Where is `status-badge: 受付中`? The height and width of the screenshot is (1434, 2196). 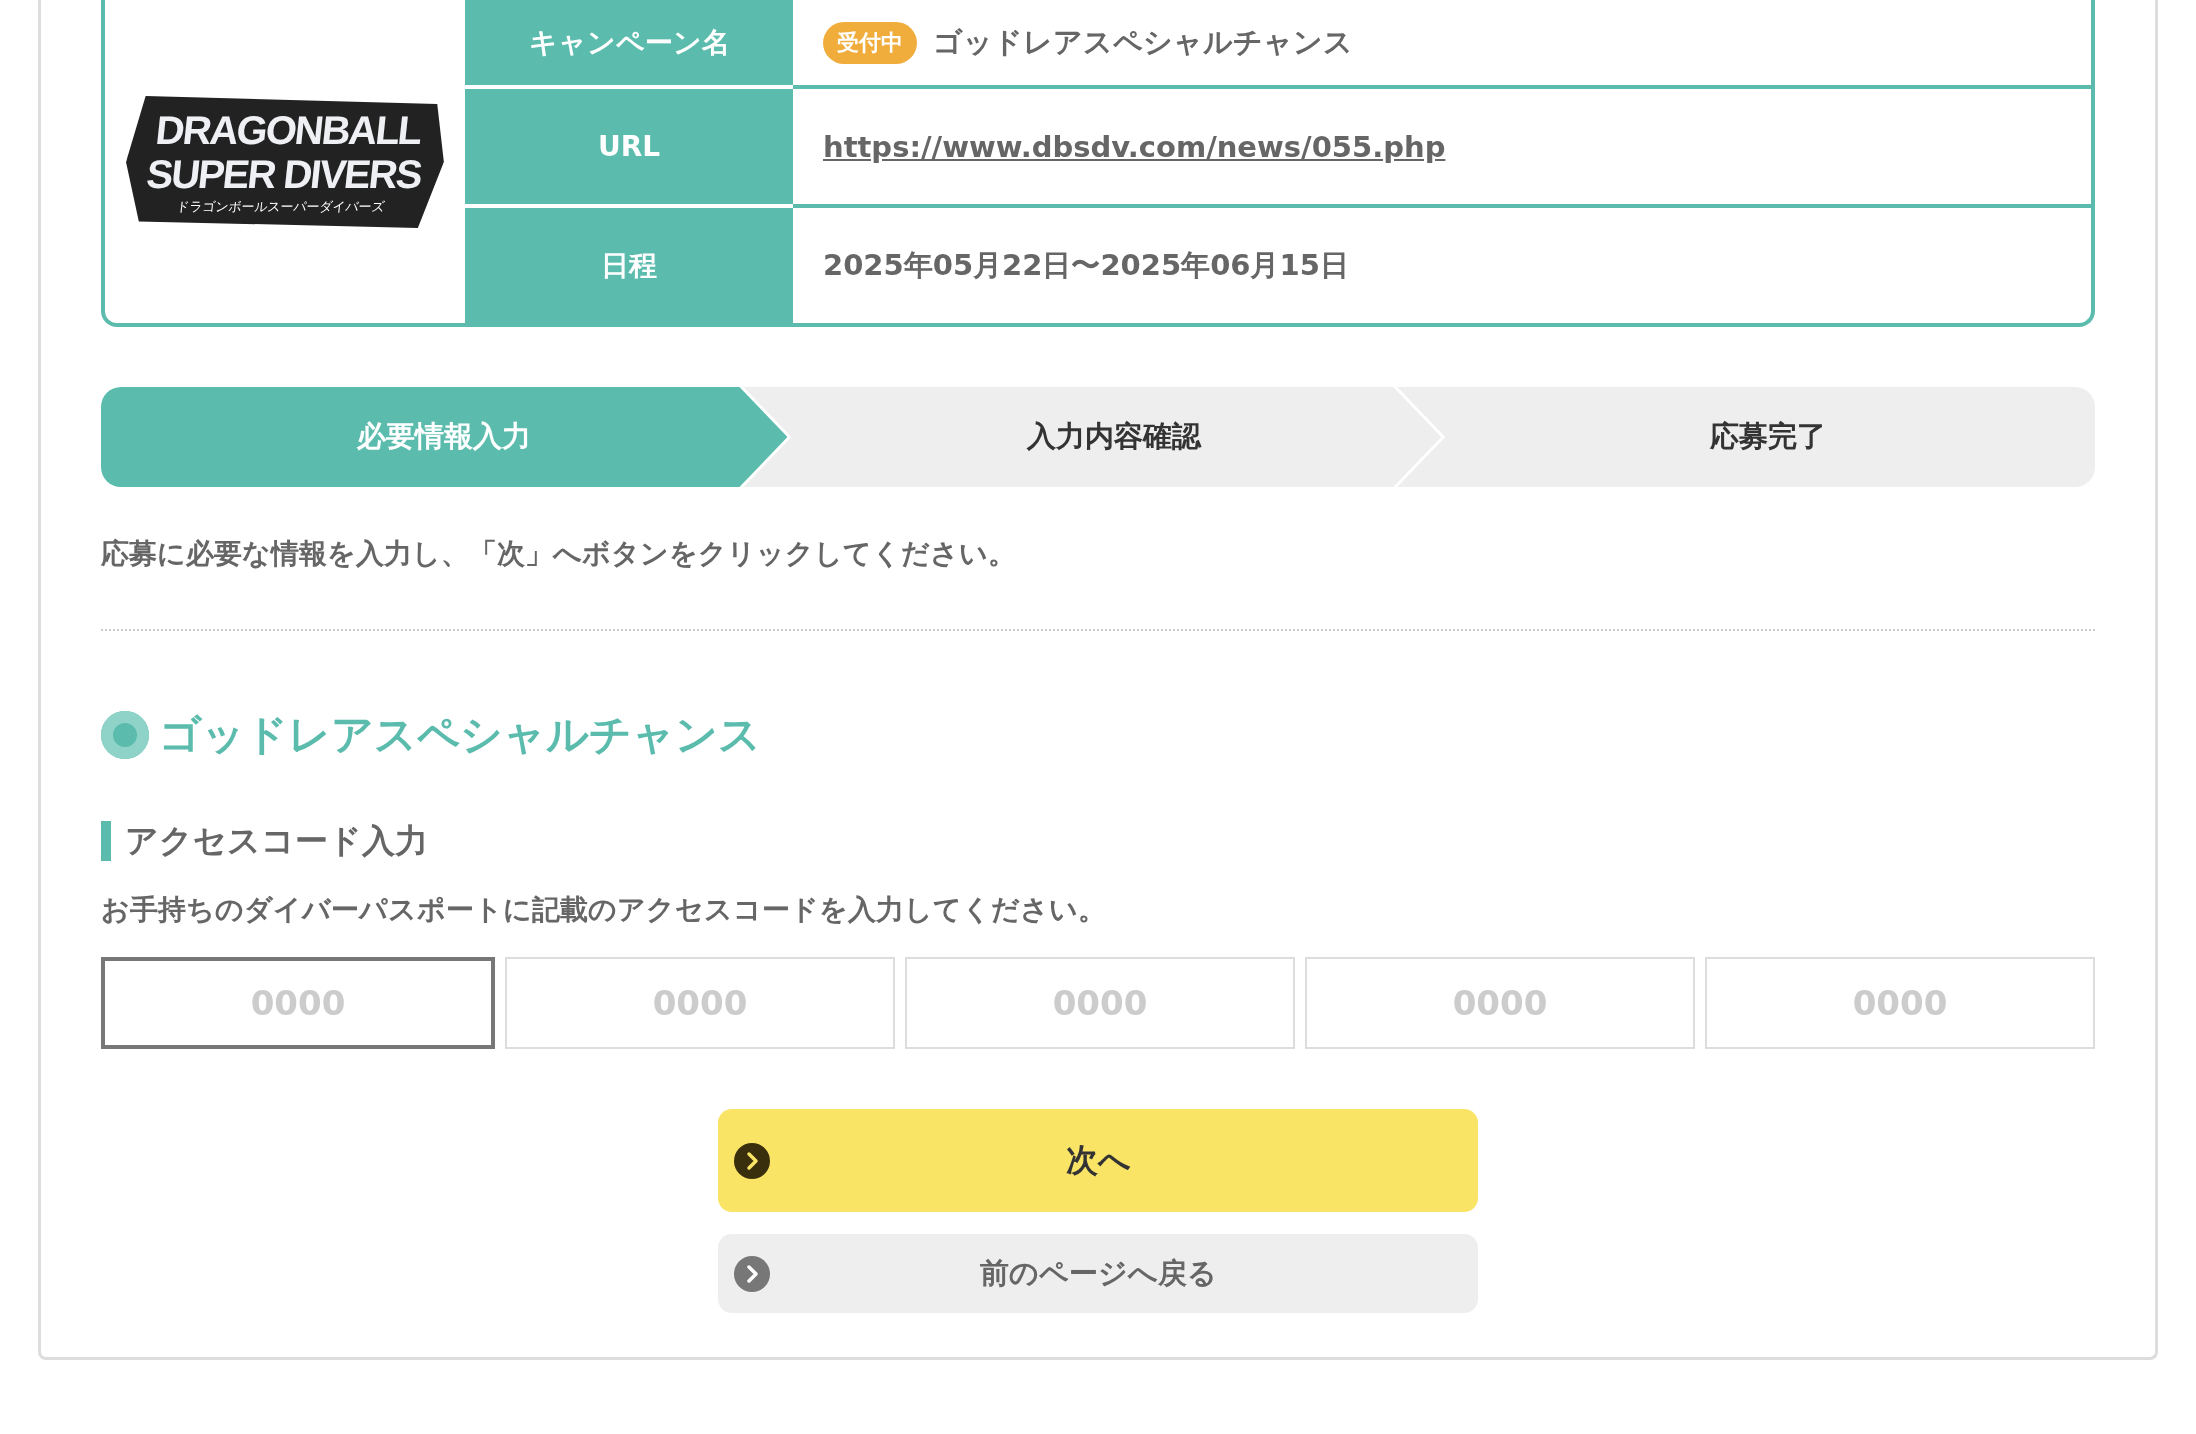
status-badge: 受付中 is located at coordinates (870, 42).